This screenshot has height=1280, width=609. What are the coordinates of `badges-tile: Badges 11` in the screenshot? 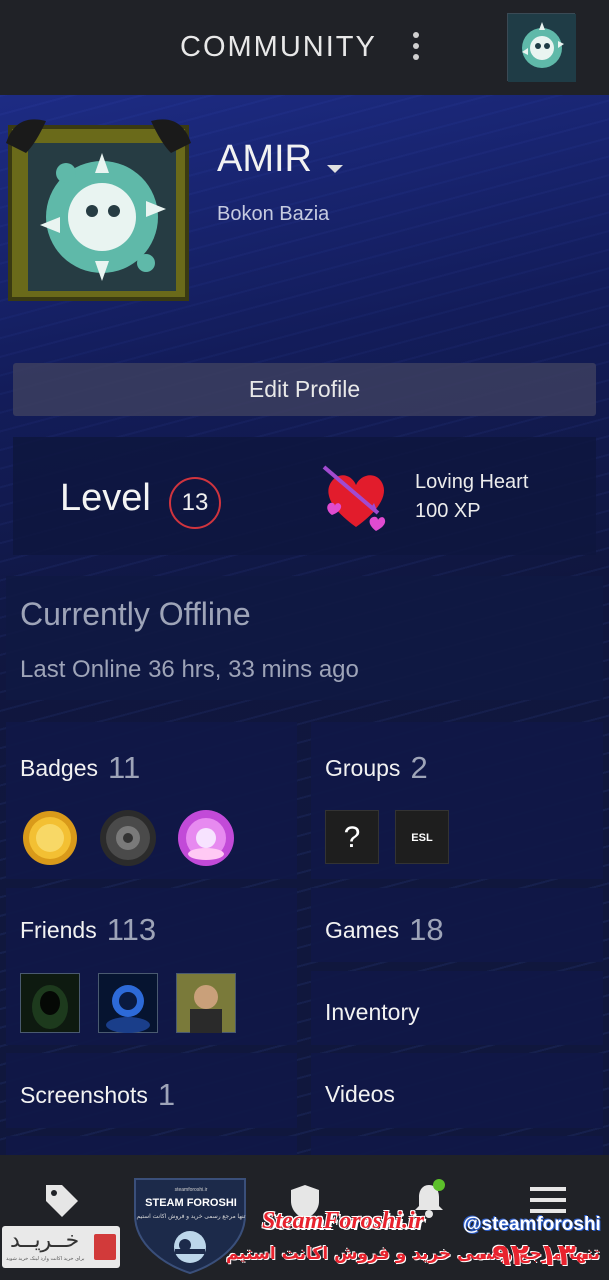 It's located at (151, 800).